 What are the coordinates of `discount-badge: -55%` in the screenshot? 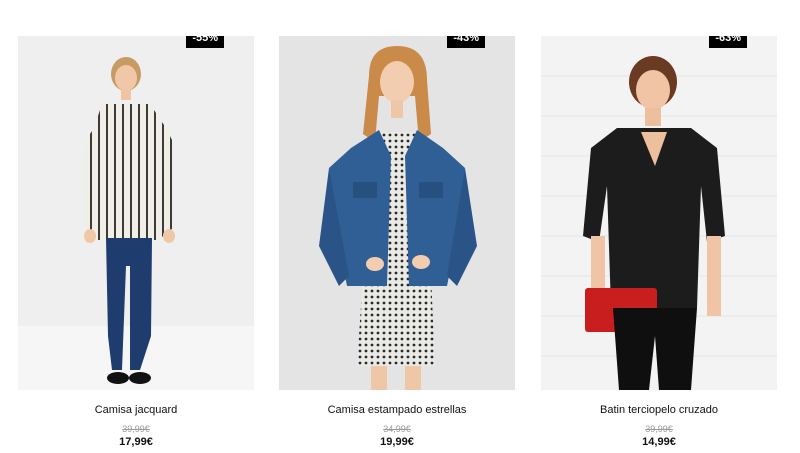 It's located at (205, 42).